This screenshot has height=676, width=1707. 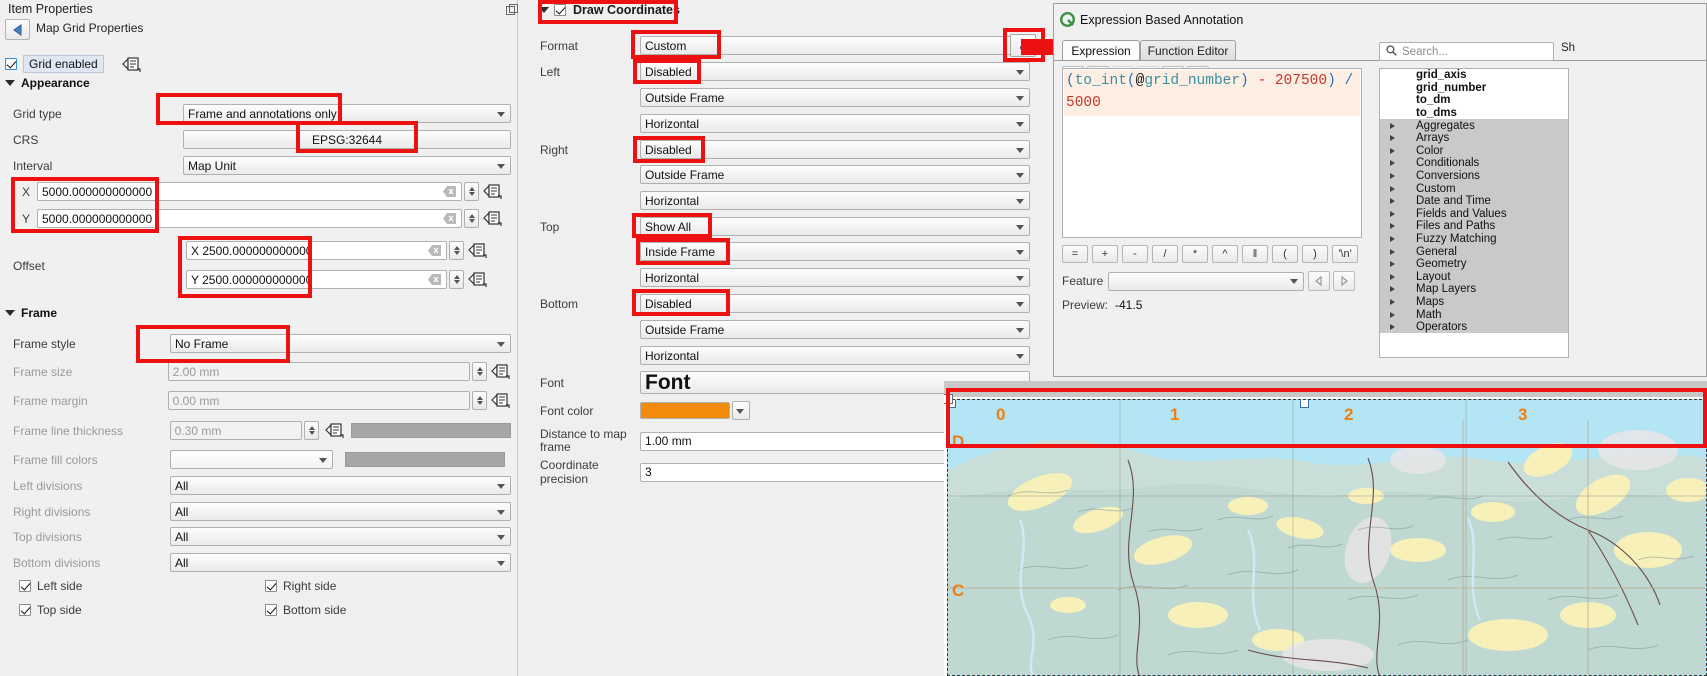 What do you see at coordinates (312, 430) in the screenshot?
I see `frame-line-thickness-stepper` at bounding box center [312, 430].